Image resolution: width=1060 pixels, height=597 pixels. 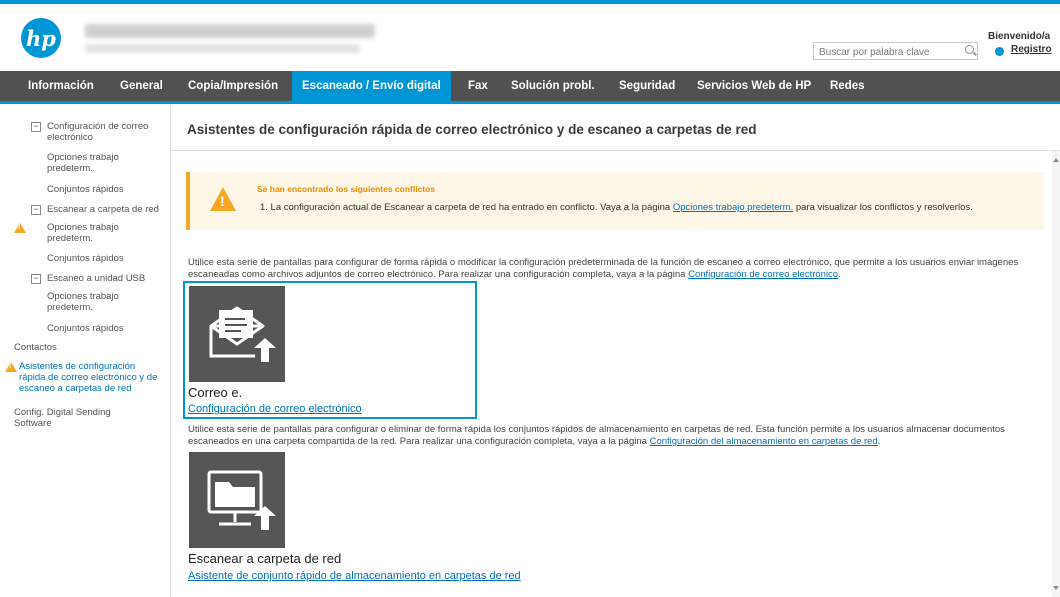 What do you see at coordinates (230, 31) in the screenshot?
I see `blurred-printer-name` at bounding box center [230, 31].